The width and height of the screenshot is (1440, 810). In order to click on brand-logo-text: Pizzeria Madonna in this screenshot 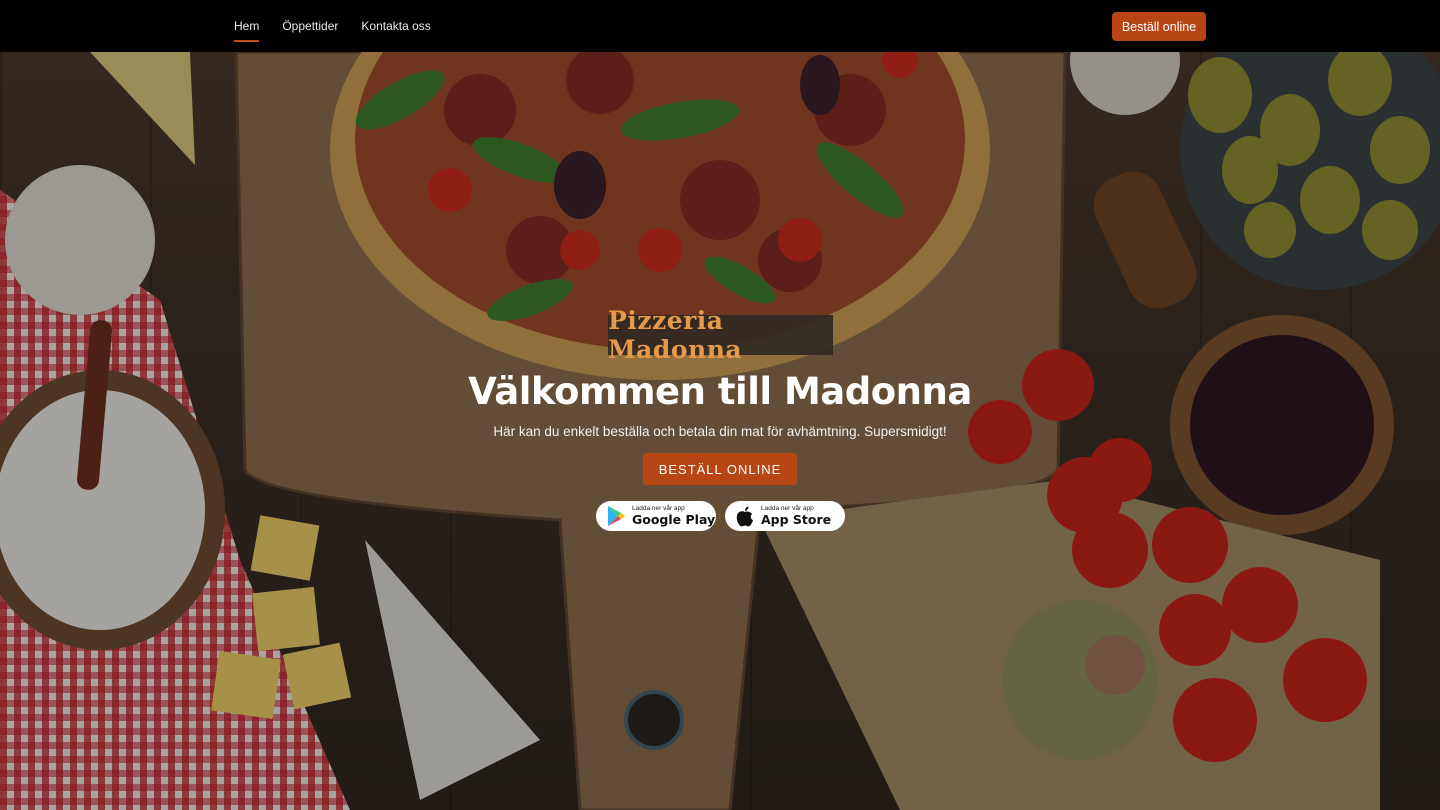, I will do `click(720, 335)`.